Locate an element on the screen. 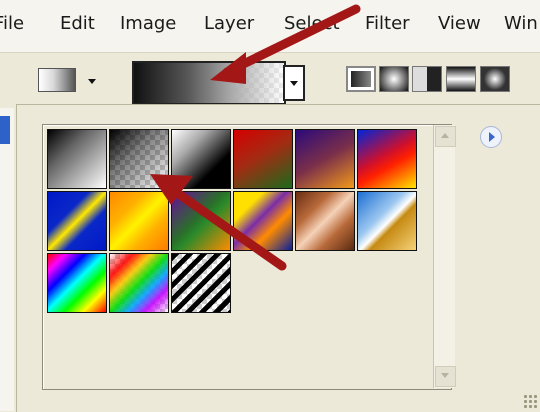 The height and width of the screenshot is (412, 540). scroll-down-arrow-icon is located at coordinates (445, 376).